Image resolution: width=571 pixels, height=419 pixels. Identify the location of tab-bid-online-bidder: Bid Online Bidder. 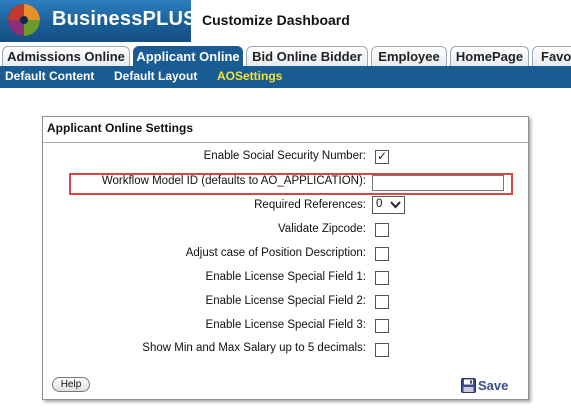
(307, 56).